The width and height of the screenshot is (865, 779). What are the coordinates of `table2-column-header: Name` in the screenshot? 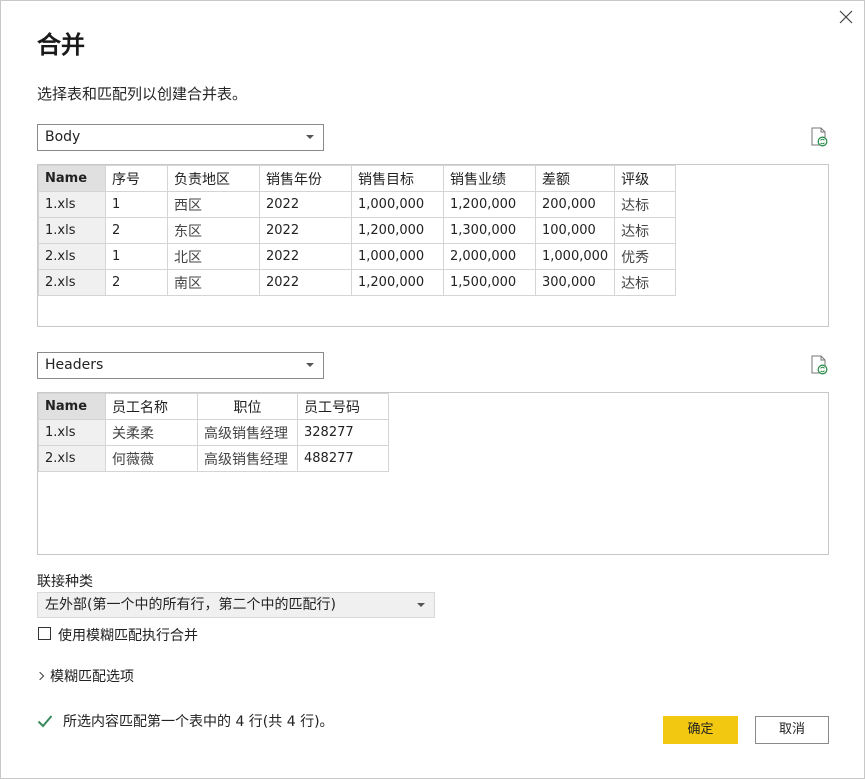 It's located at (72, 406).